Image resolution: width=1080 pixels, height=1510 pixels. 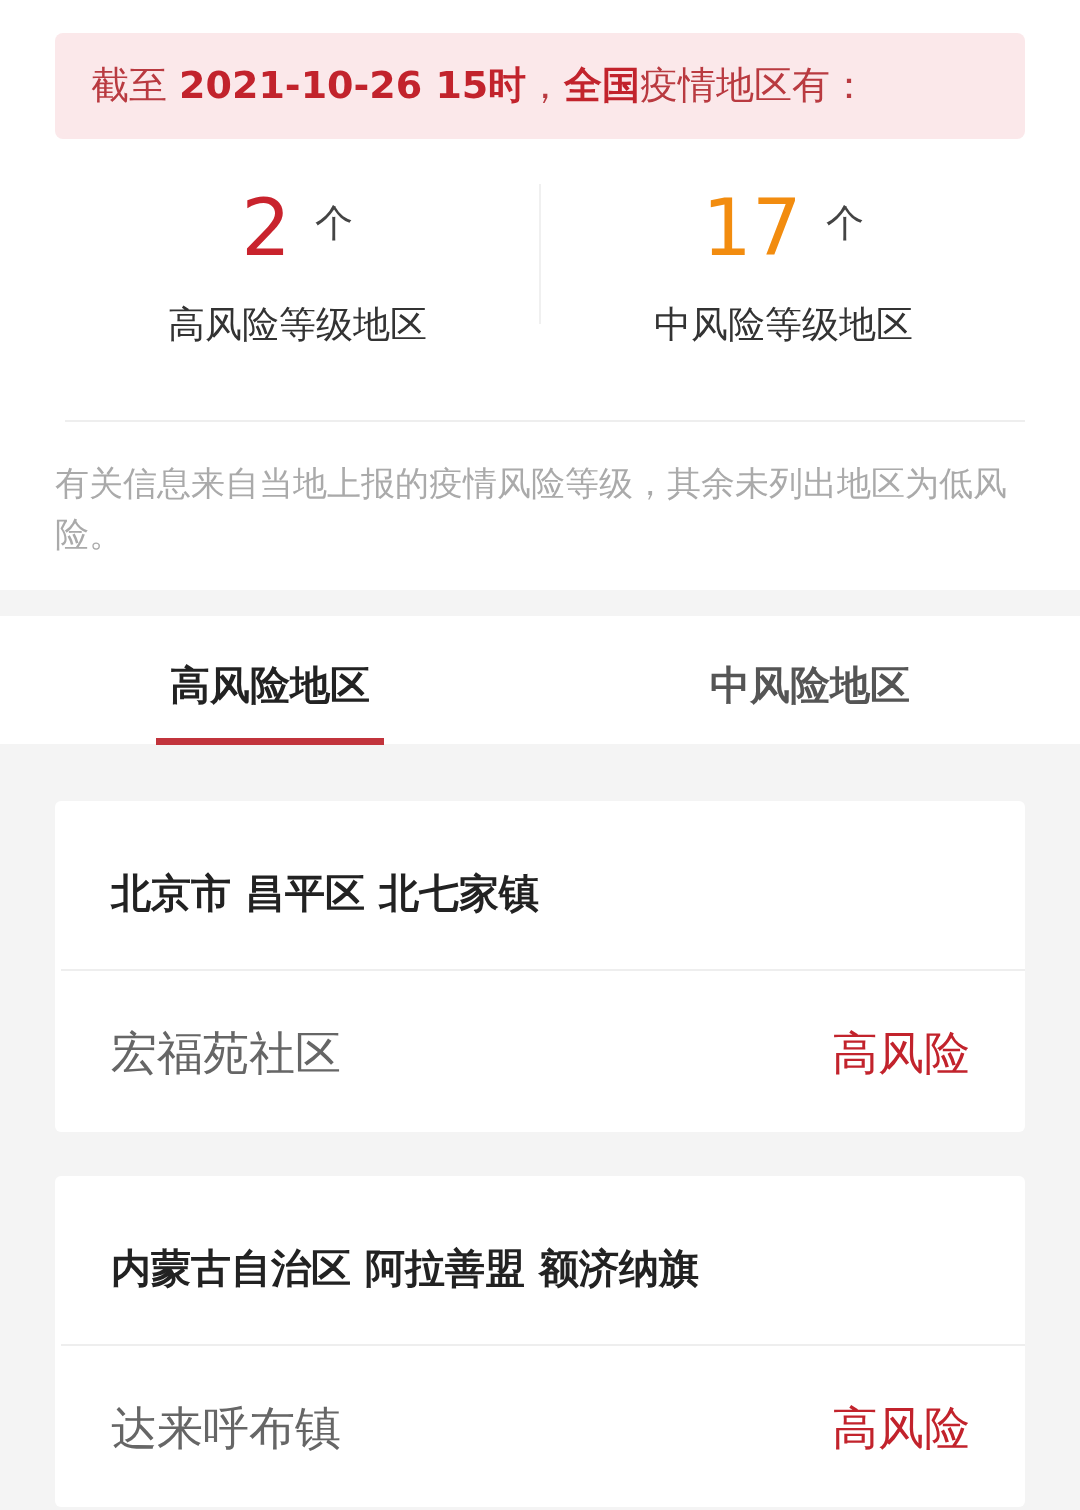 I want to click on banner-text: 截至 2021-10-26 15时，全国疫情地区有：, so click(x=540, y=86).